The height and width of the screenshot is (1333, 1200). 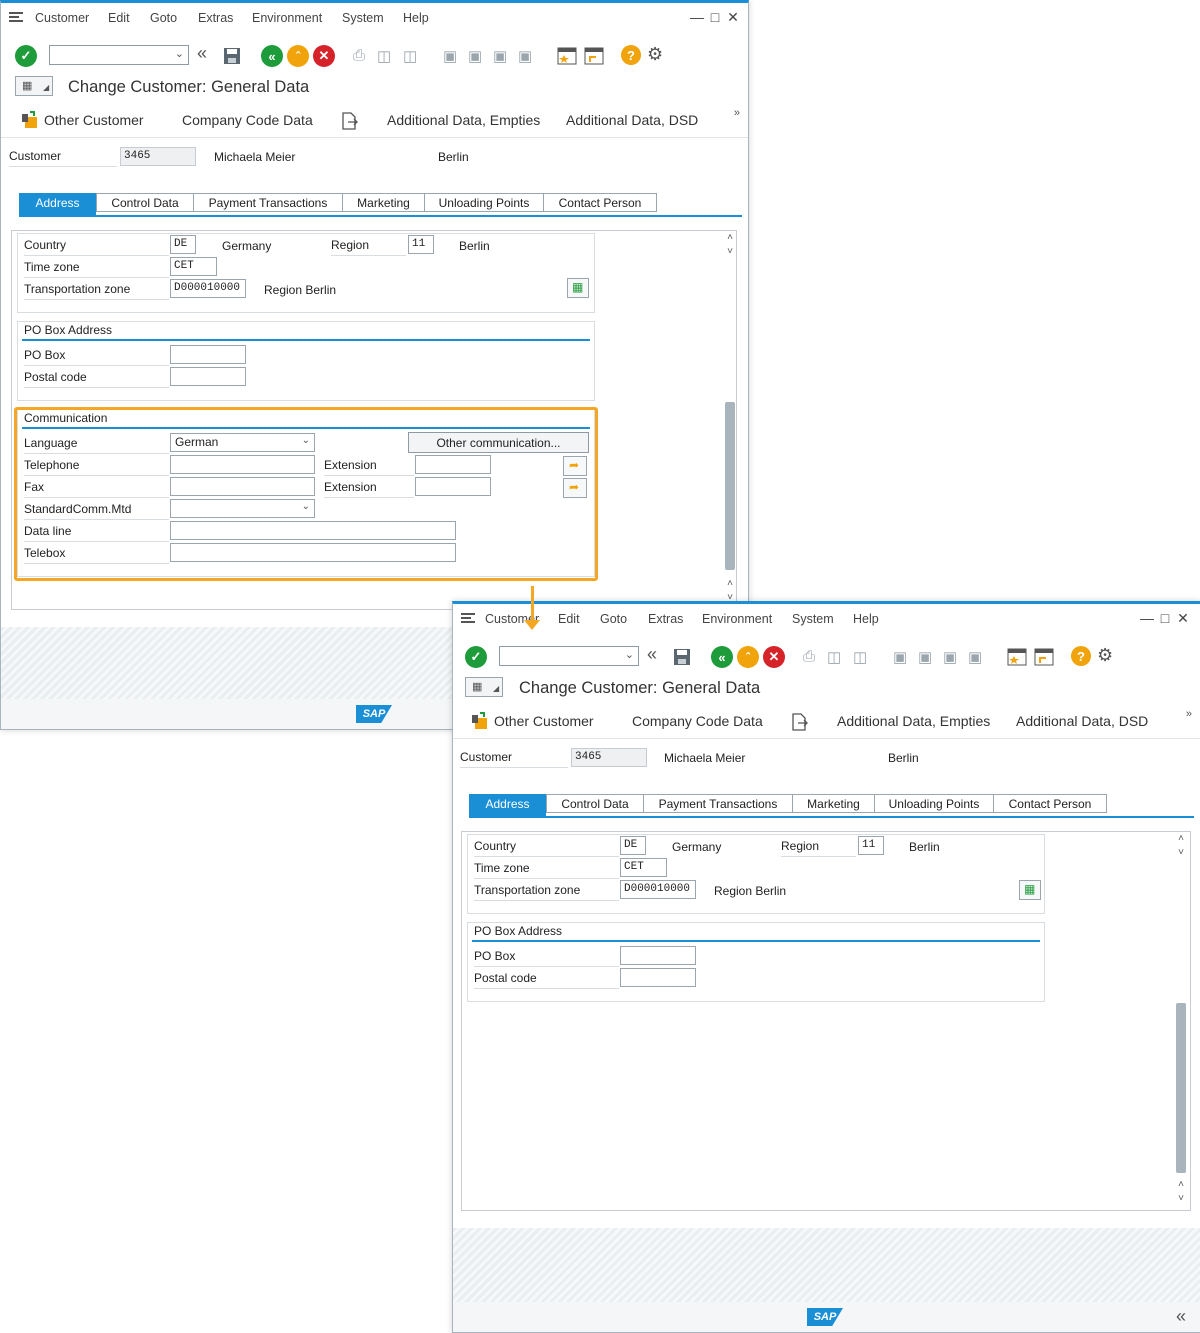 What do you see at coordinates (475, 56) in the screenshot?
I see `previous-page-icon: ▣` at bounding box center [475, 56].